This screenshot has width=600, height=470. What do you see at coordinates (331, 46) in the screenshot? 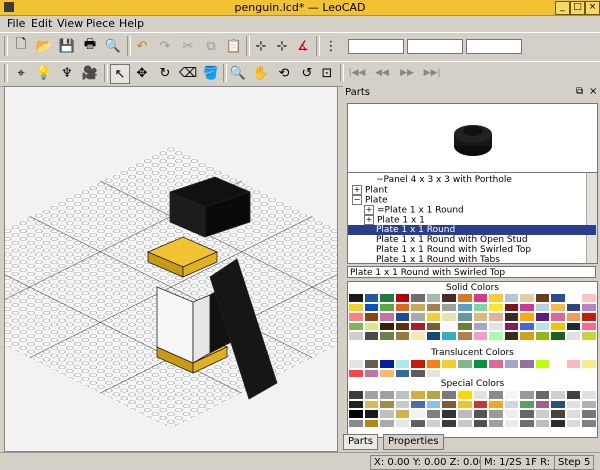
I see `snap-options-icon: ⋮` at bounding box center [331, 46].